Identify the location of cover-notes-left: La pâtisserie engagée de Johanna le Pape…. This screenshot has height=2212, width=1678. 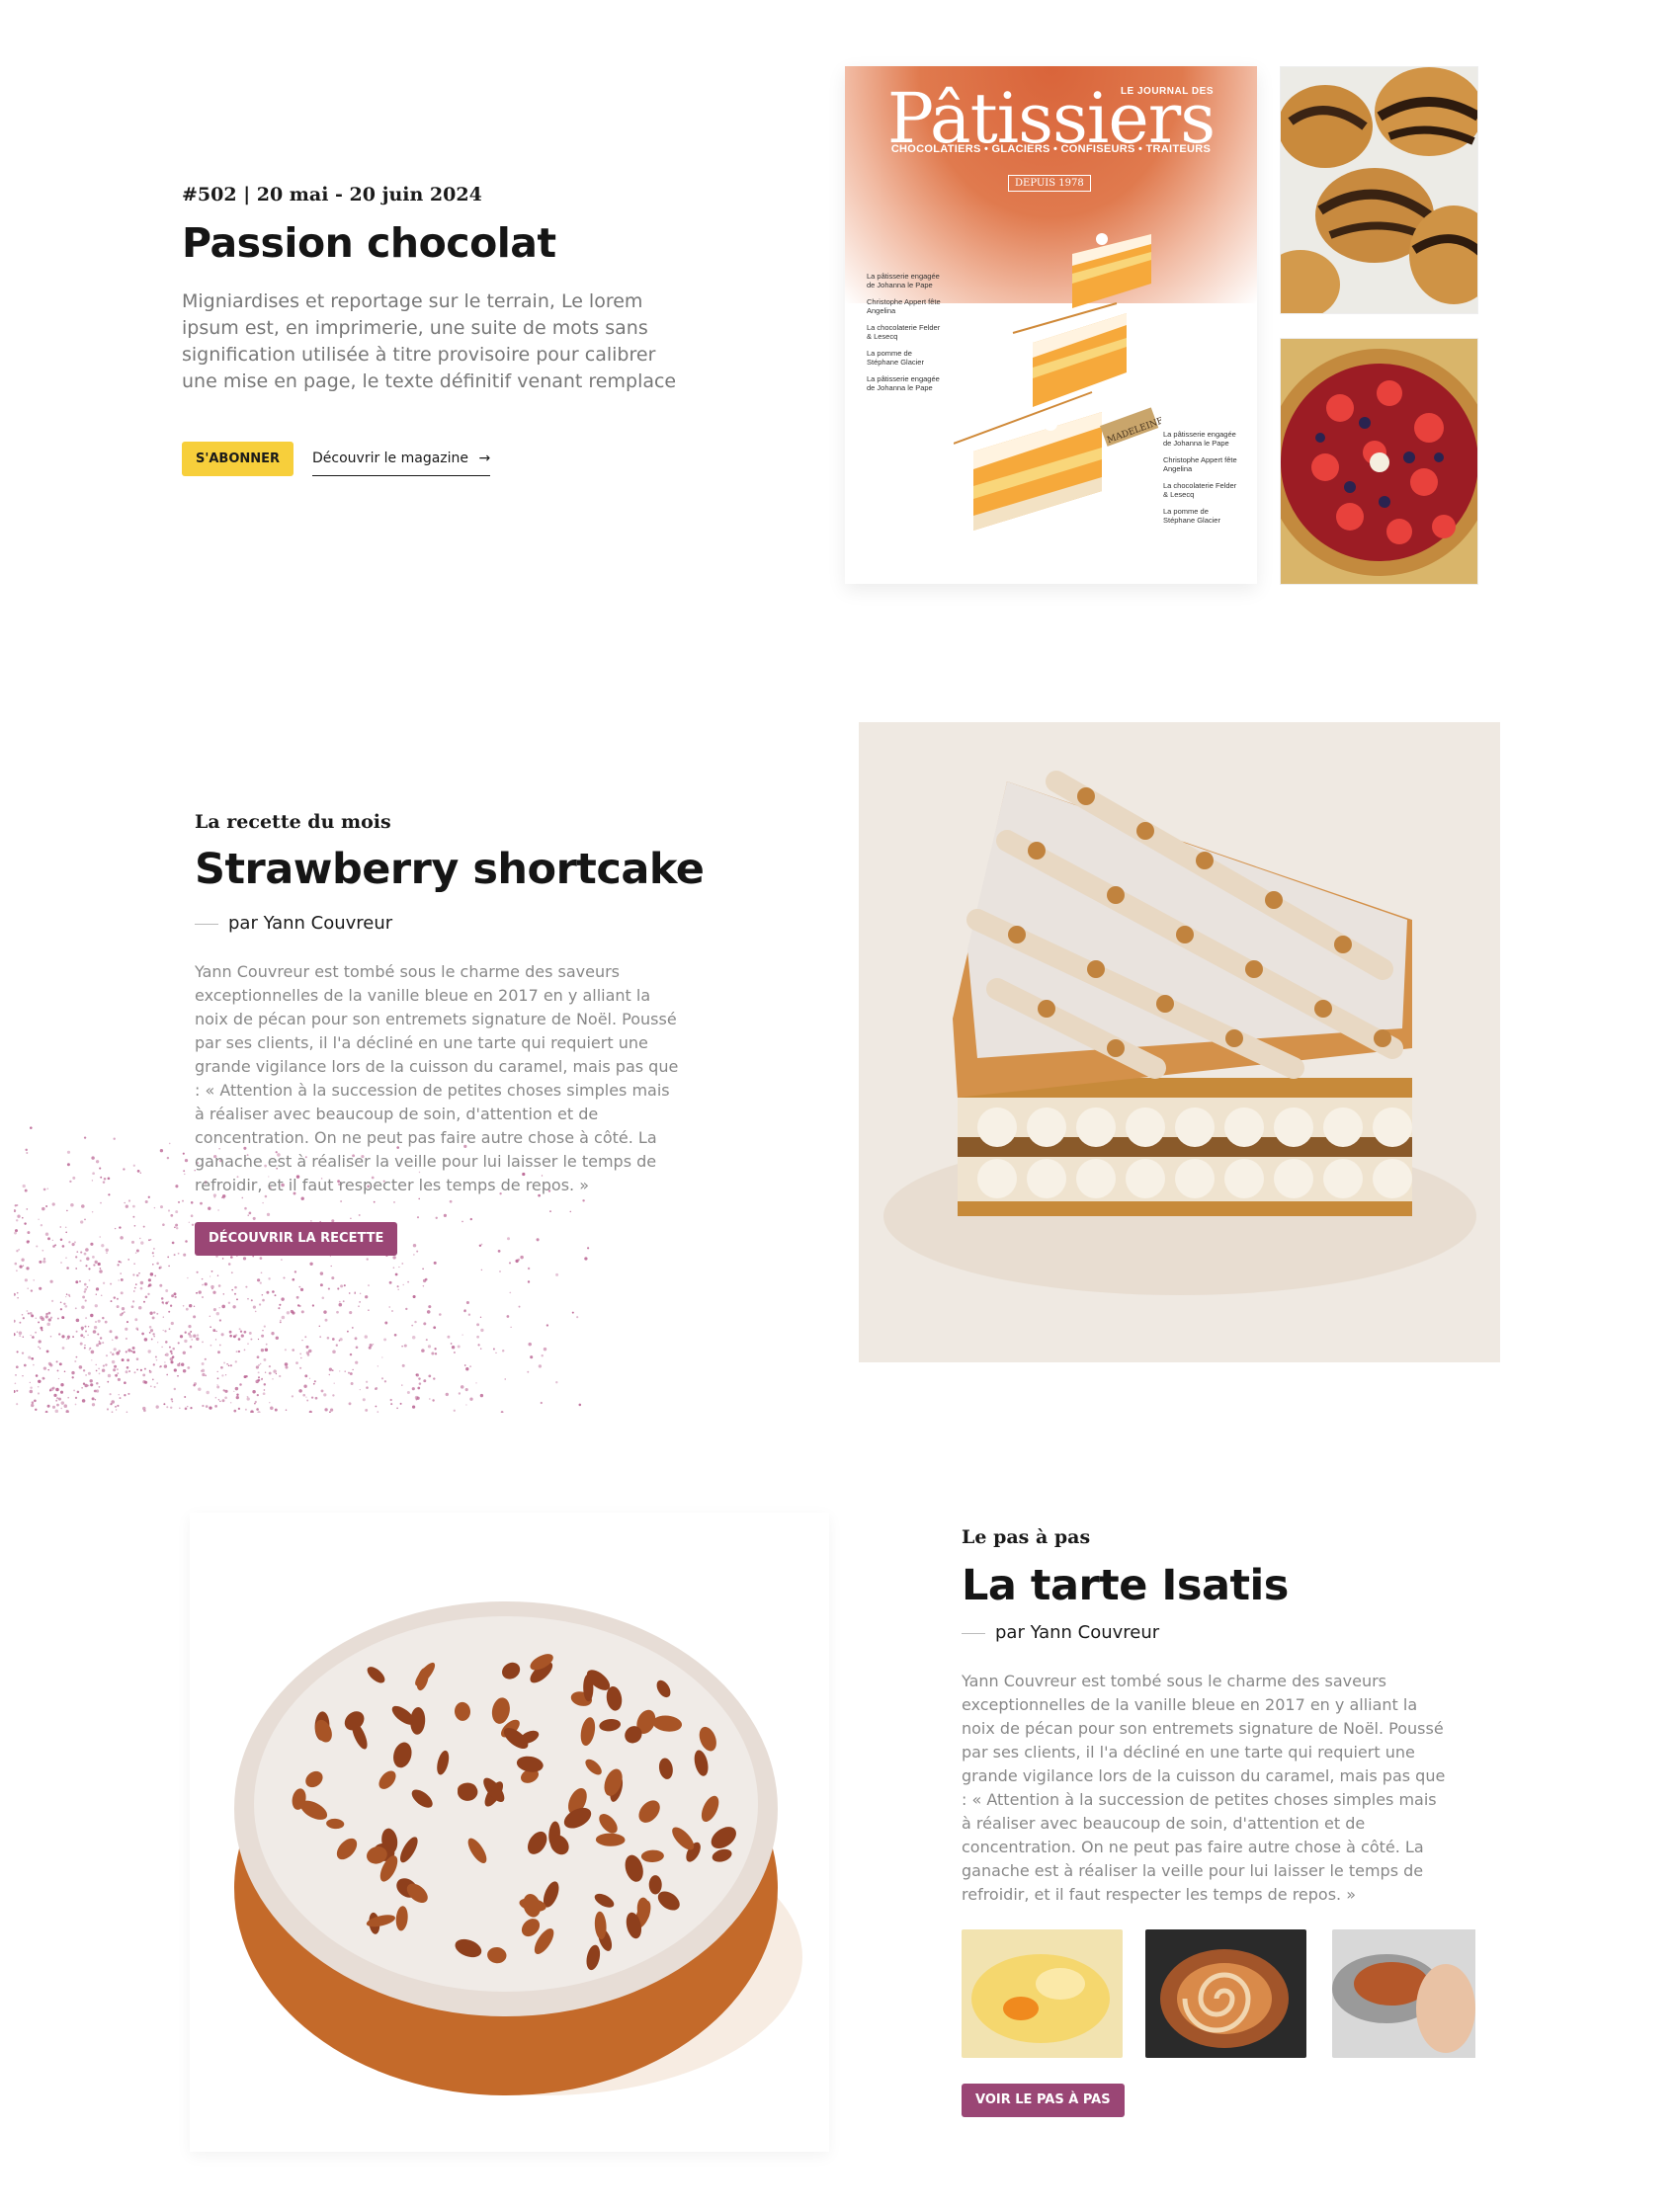
(905, 336).